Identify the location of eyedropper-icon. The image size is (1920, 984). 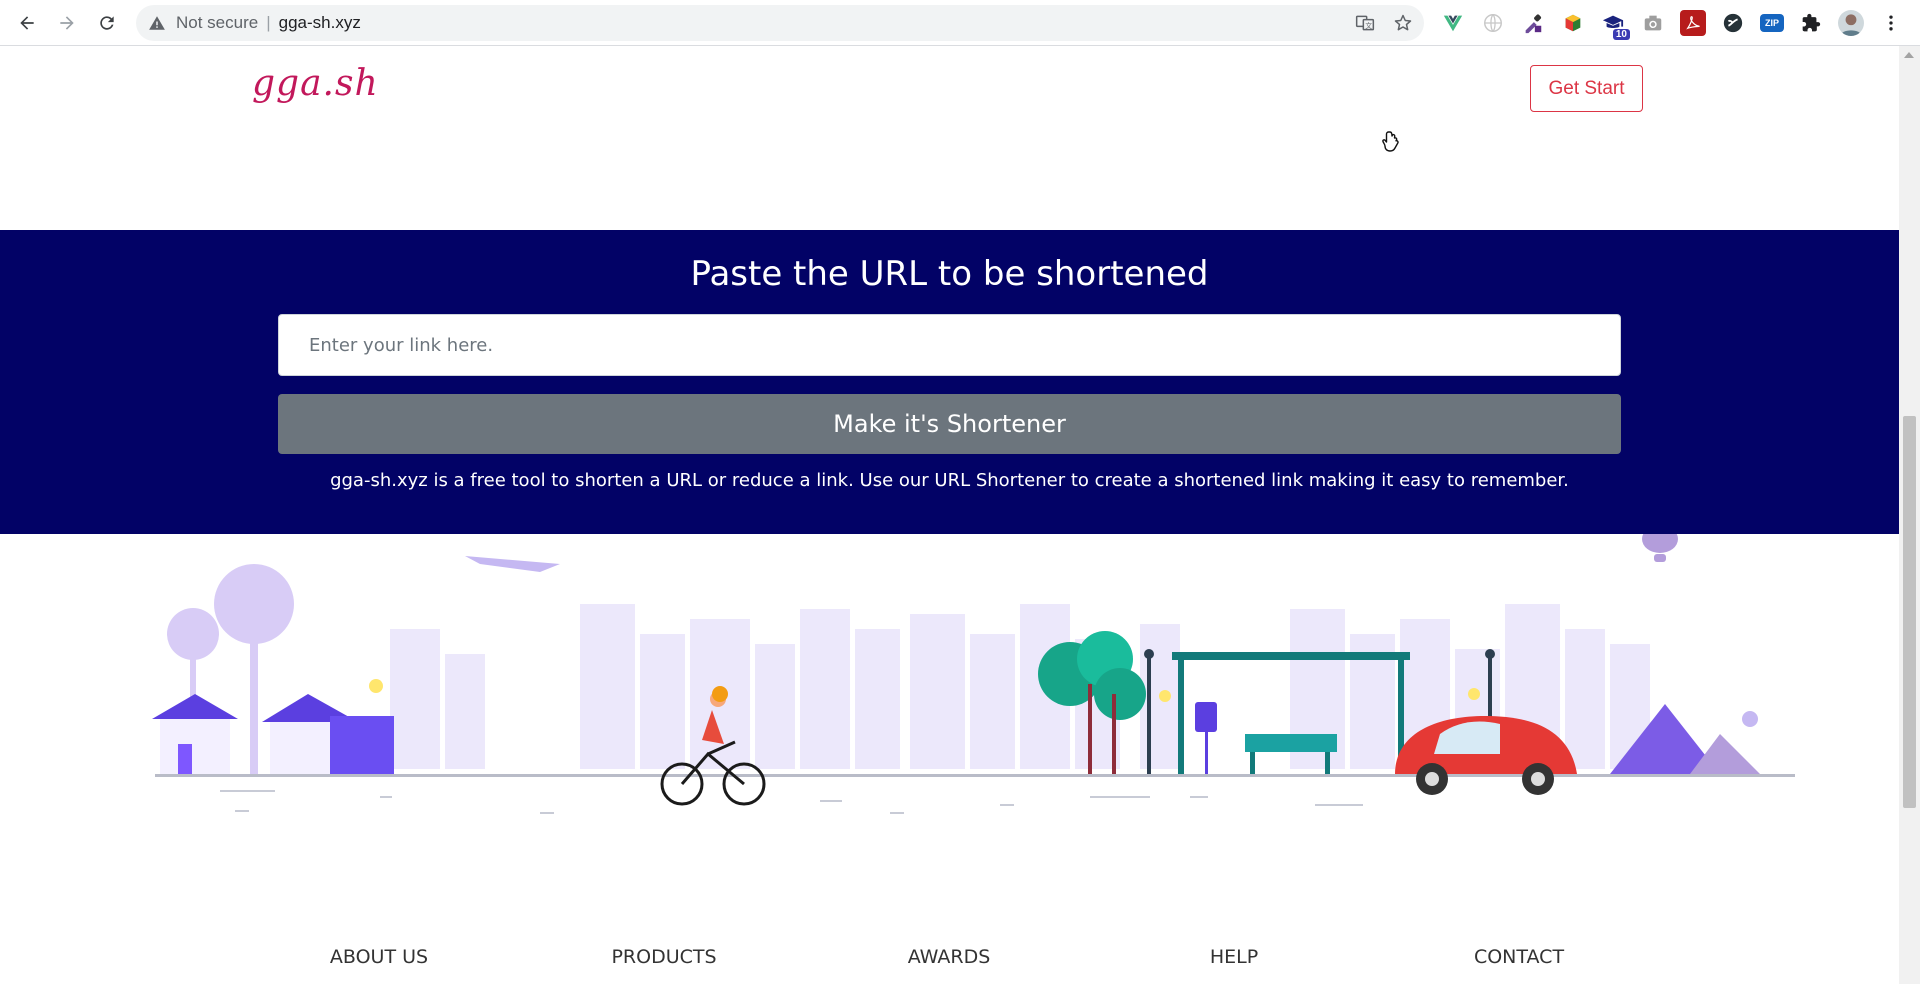
(1533, 23).